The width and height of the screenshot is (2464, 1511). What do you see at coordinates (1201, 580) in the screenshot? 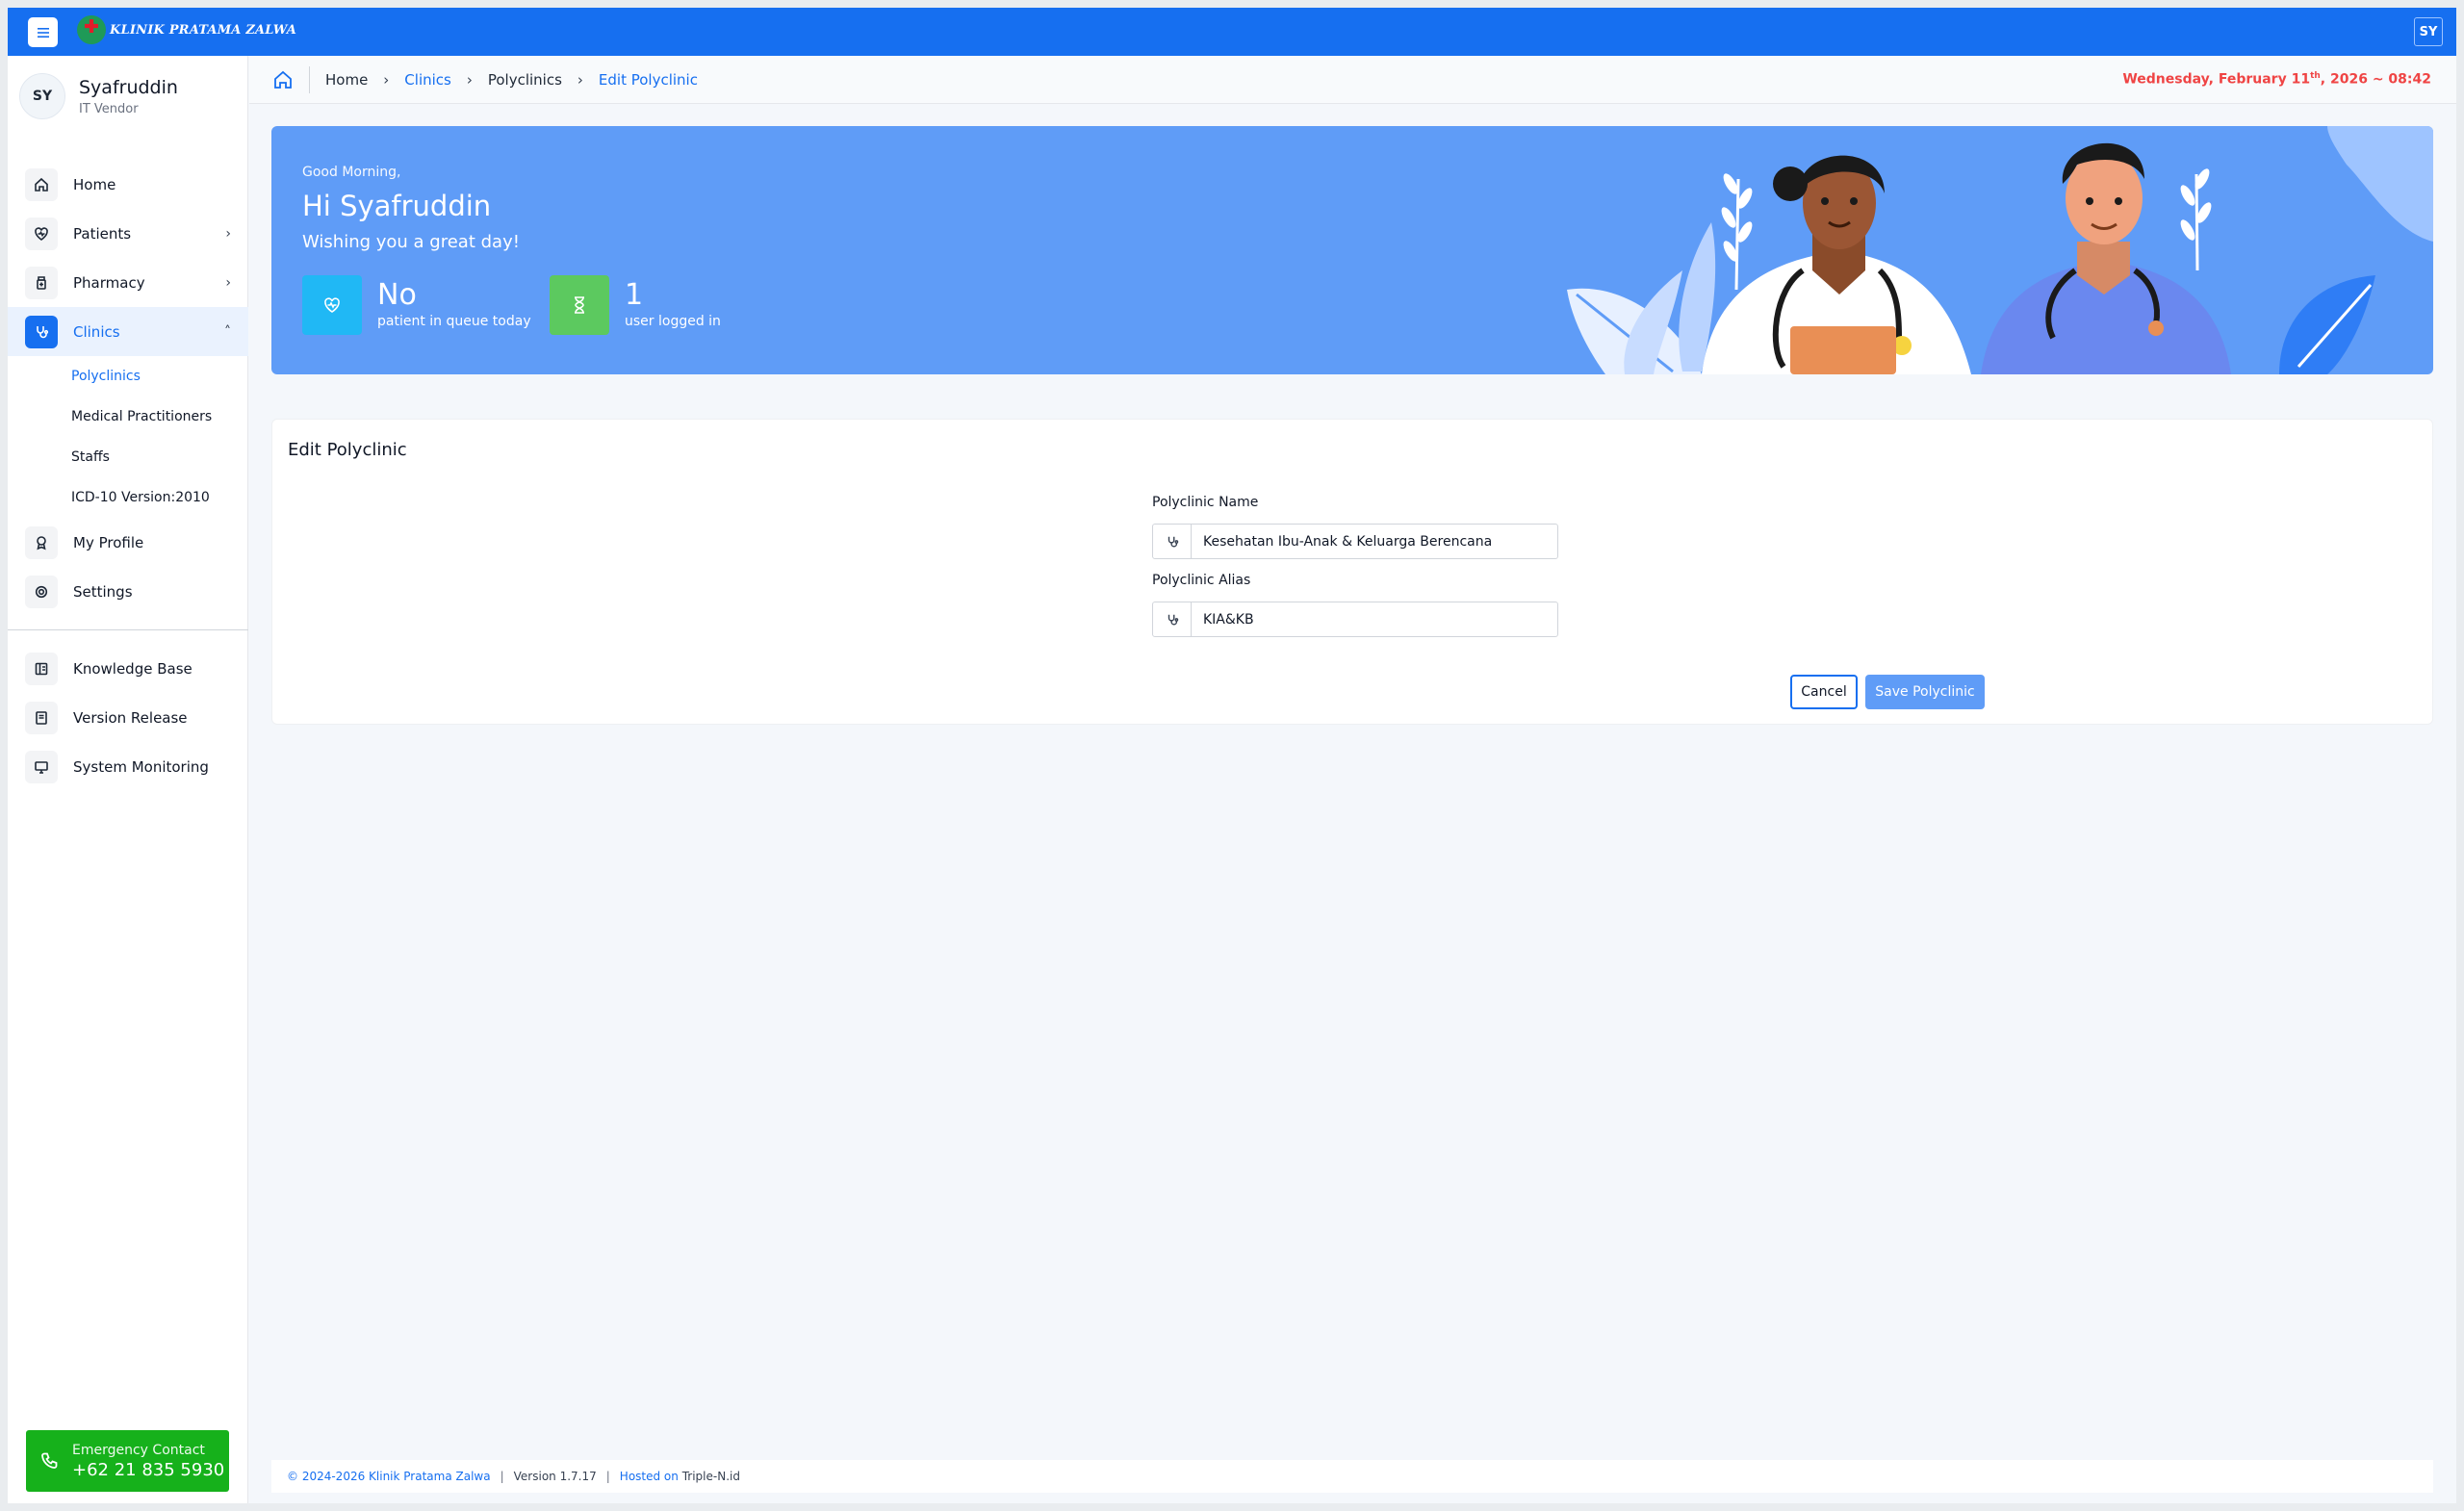
I see `polyclinic-alias-label: Polyclinic Alias` at bounding box center [1201, 580].